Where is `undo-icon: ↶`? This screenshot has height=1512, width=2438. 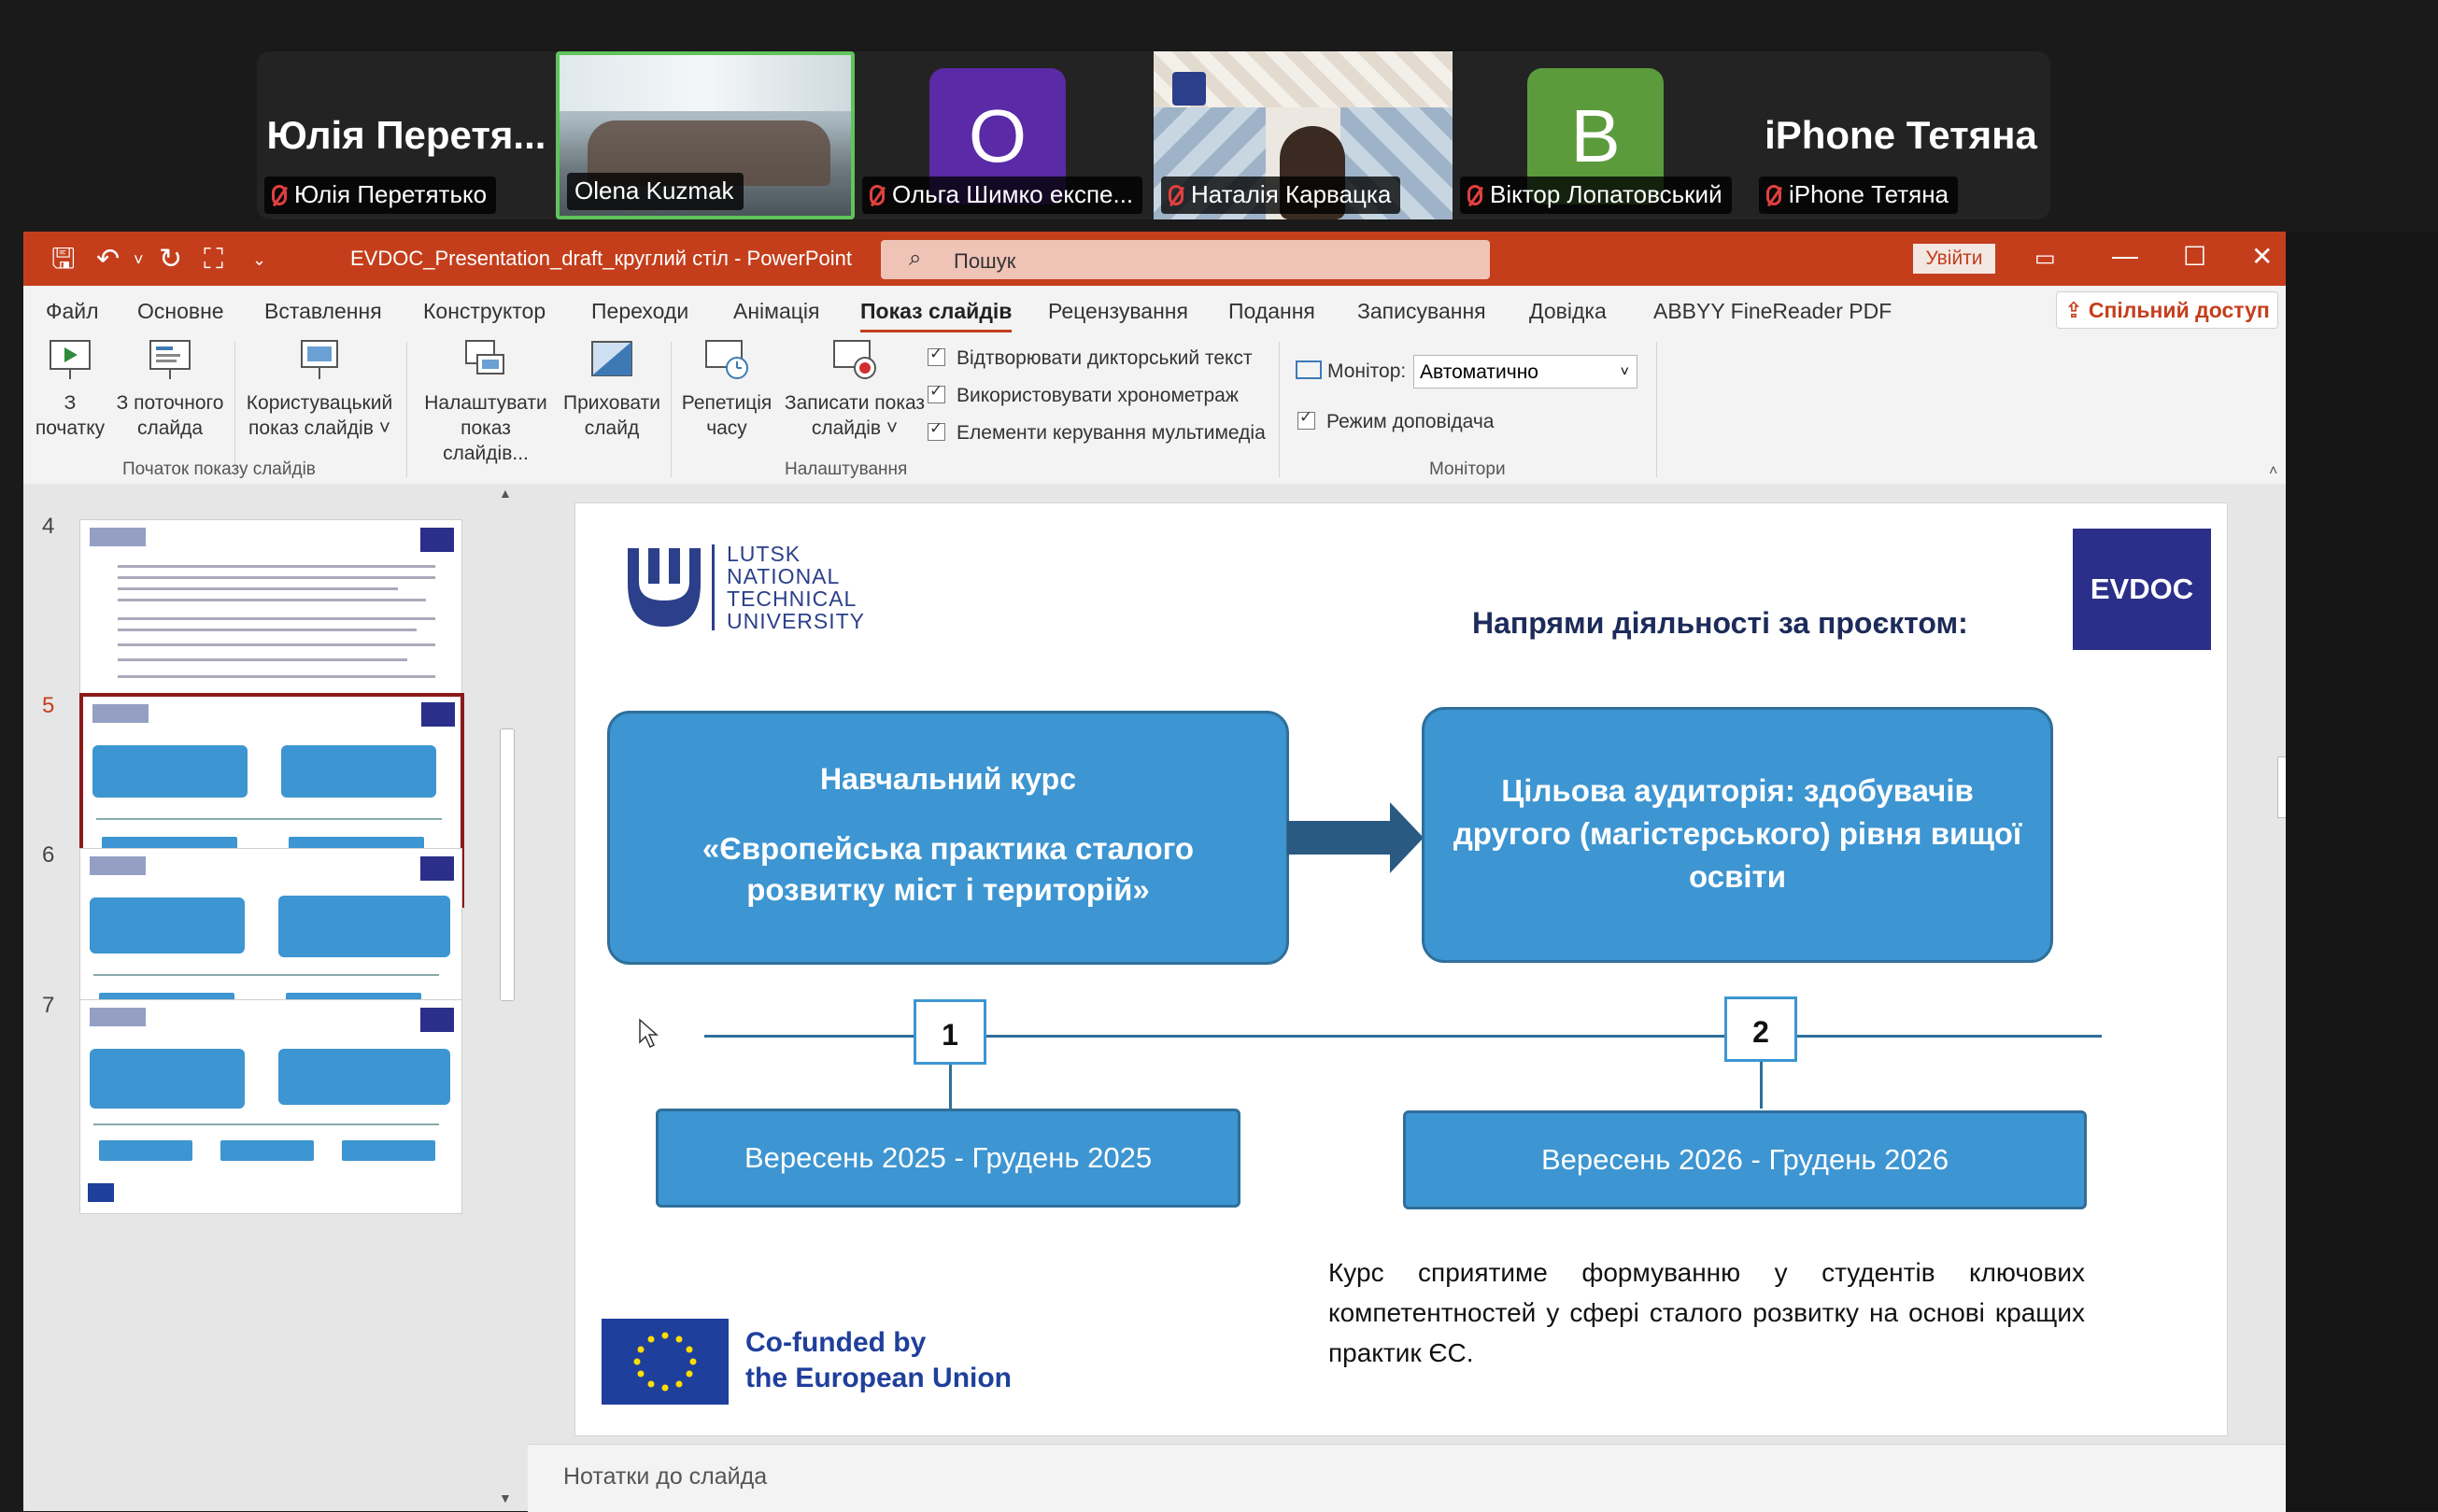
undo-icon: ↶ is located at coordinates (108, 260).